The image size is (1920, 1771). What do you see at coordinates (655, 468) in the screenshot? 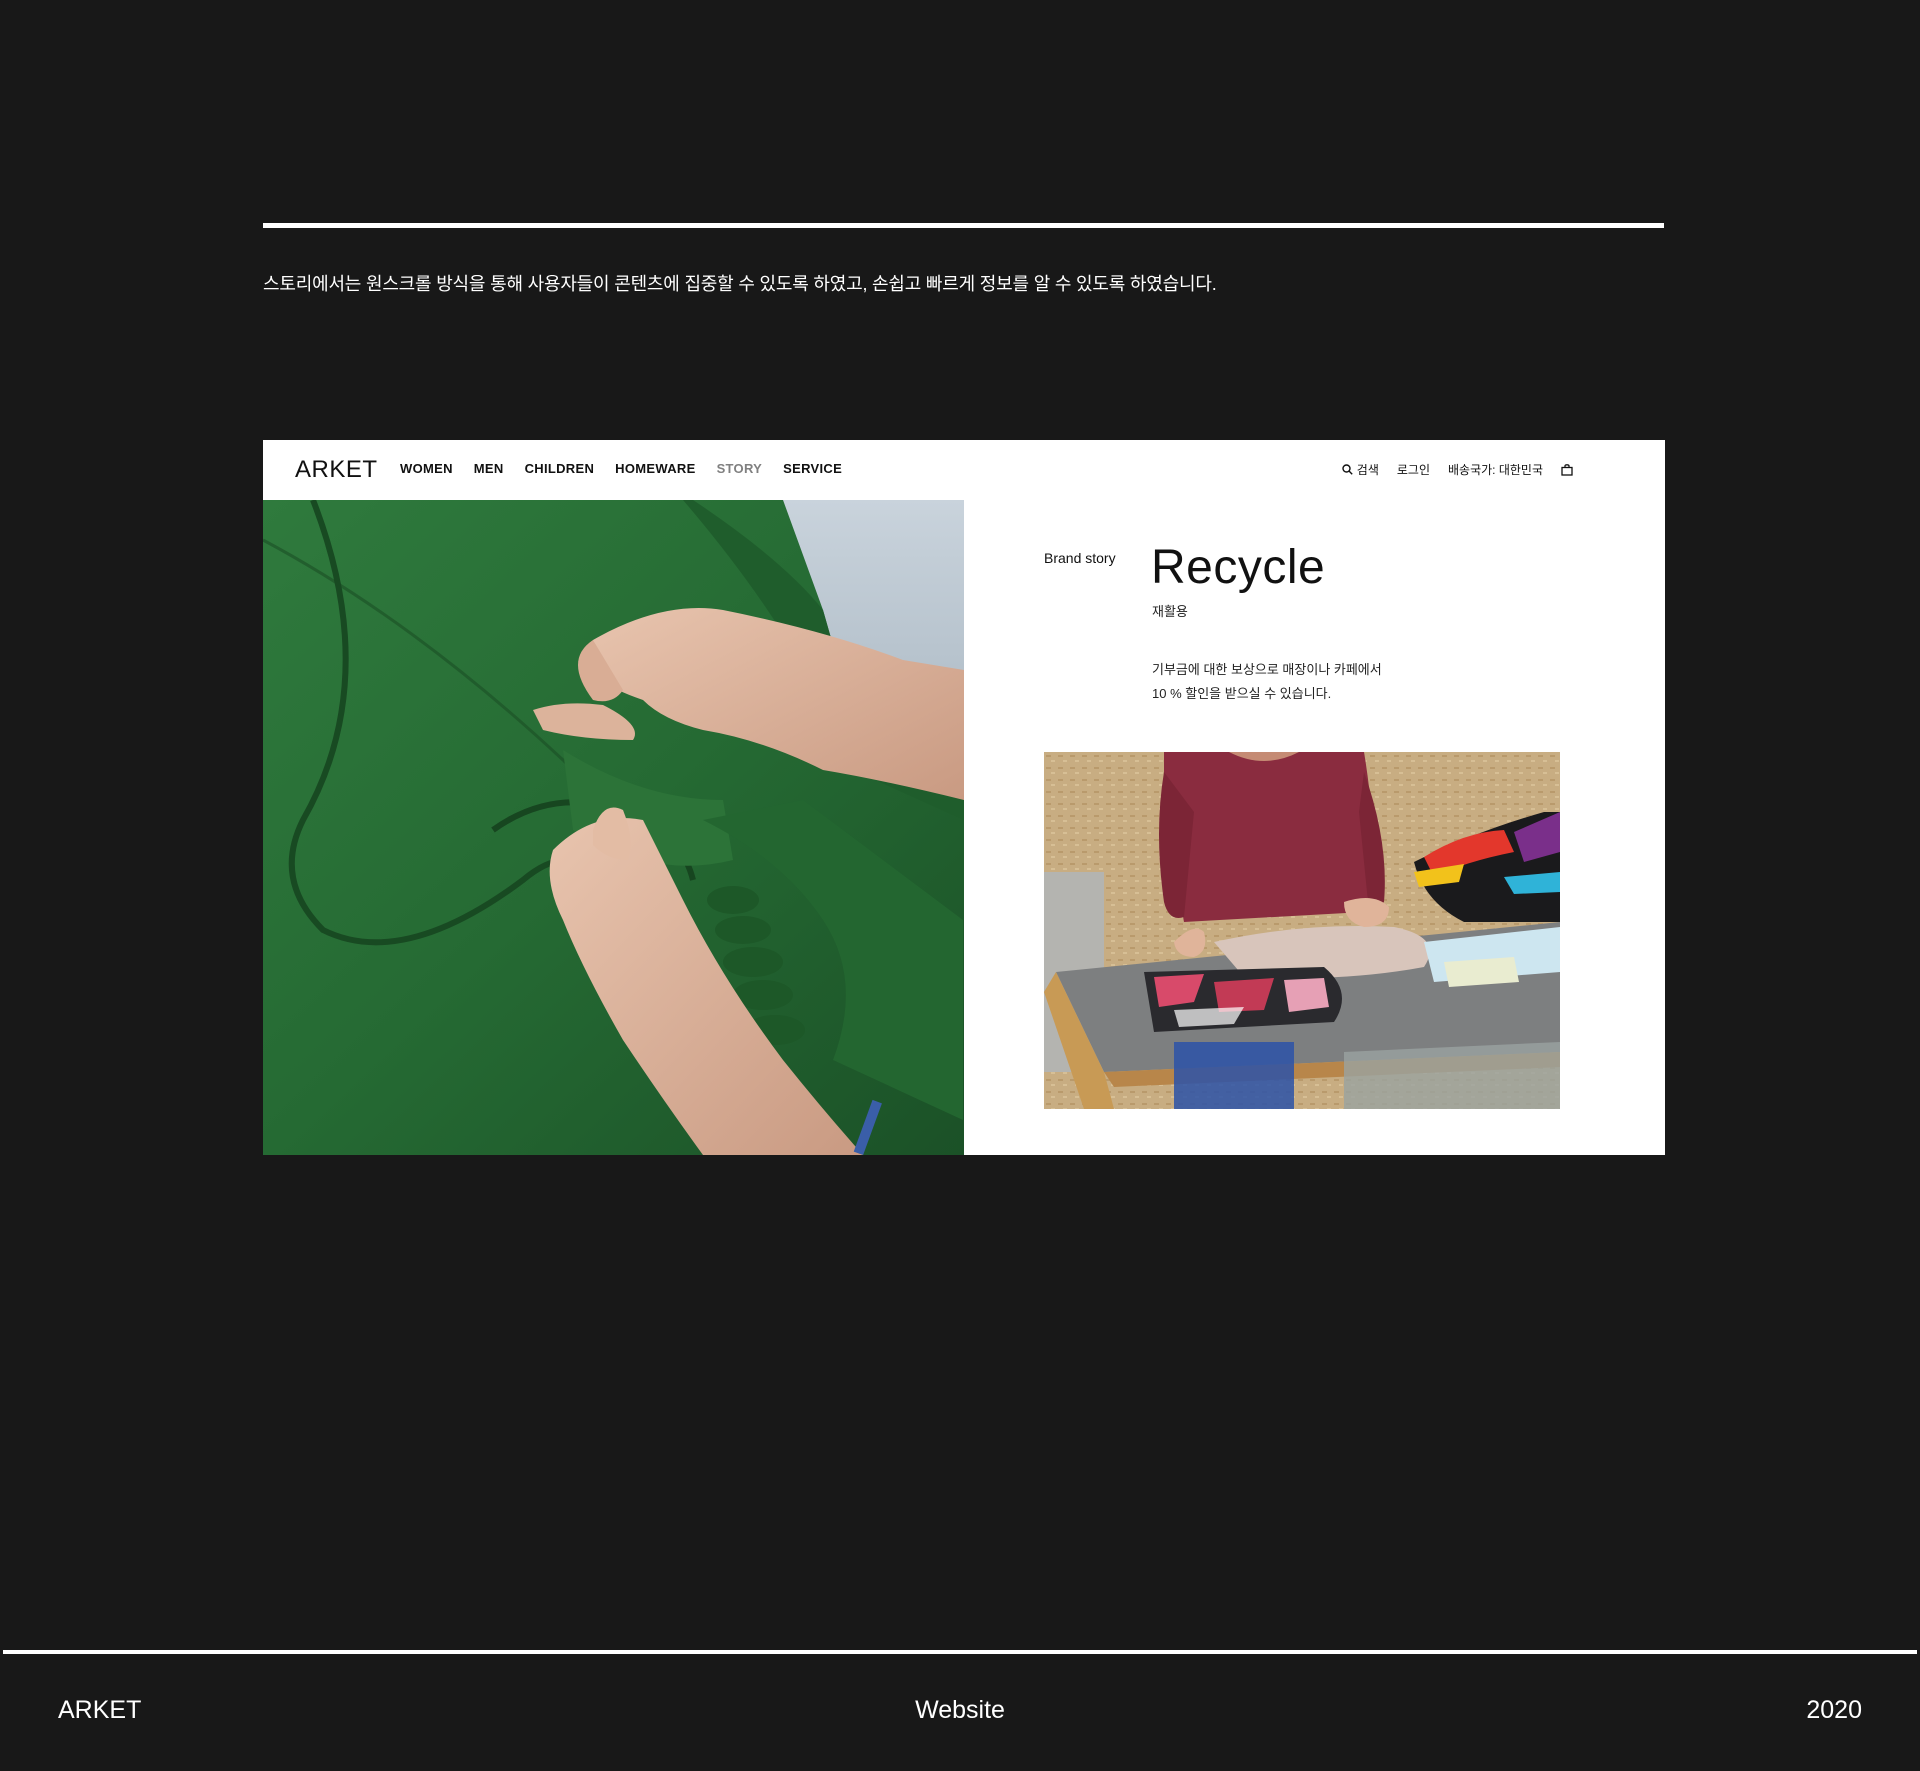
I see `nav-item-homeware: HOMEWARE` at bounding box center [655, 468].